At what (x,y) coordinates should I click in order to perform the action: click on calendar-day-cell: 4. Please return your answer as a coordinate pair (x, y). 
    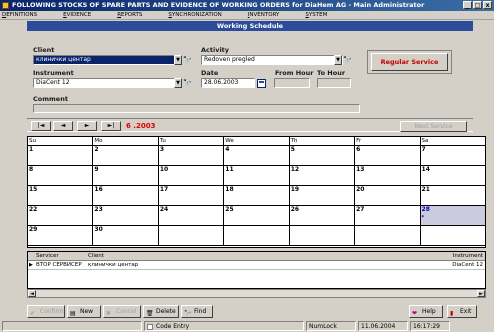
    Looking at the image, I should click on (257, 155).